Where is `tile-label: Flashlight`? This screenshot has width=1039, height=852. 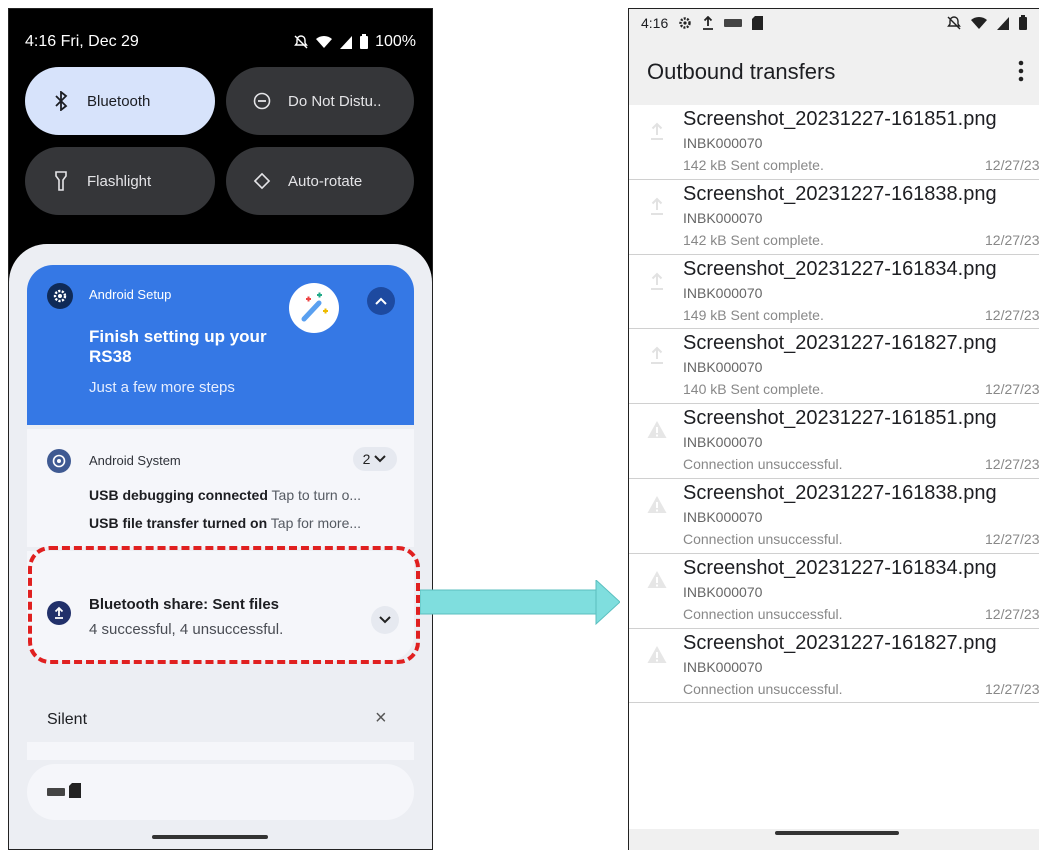
tile-label: Flashlight is located at coordinates (119, 181).